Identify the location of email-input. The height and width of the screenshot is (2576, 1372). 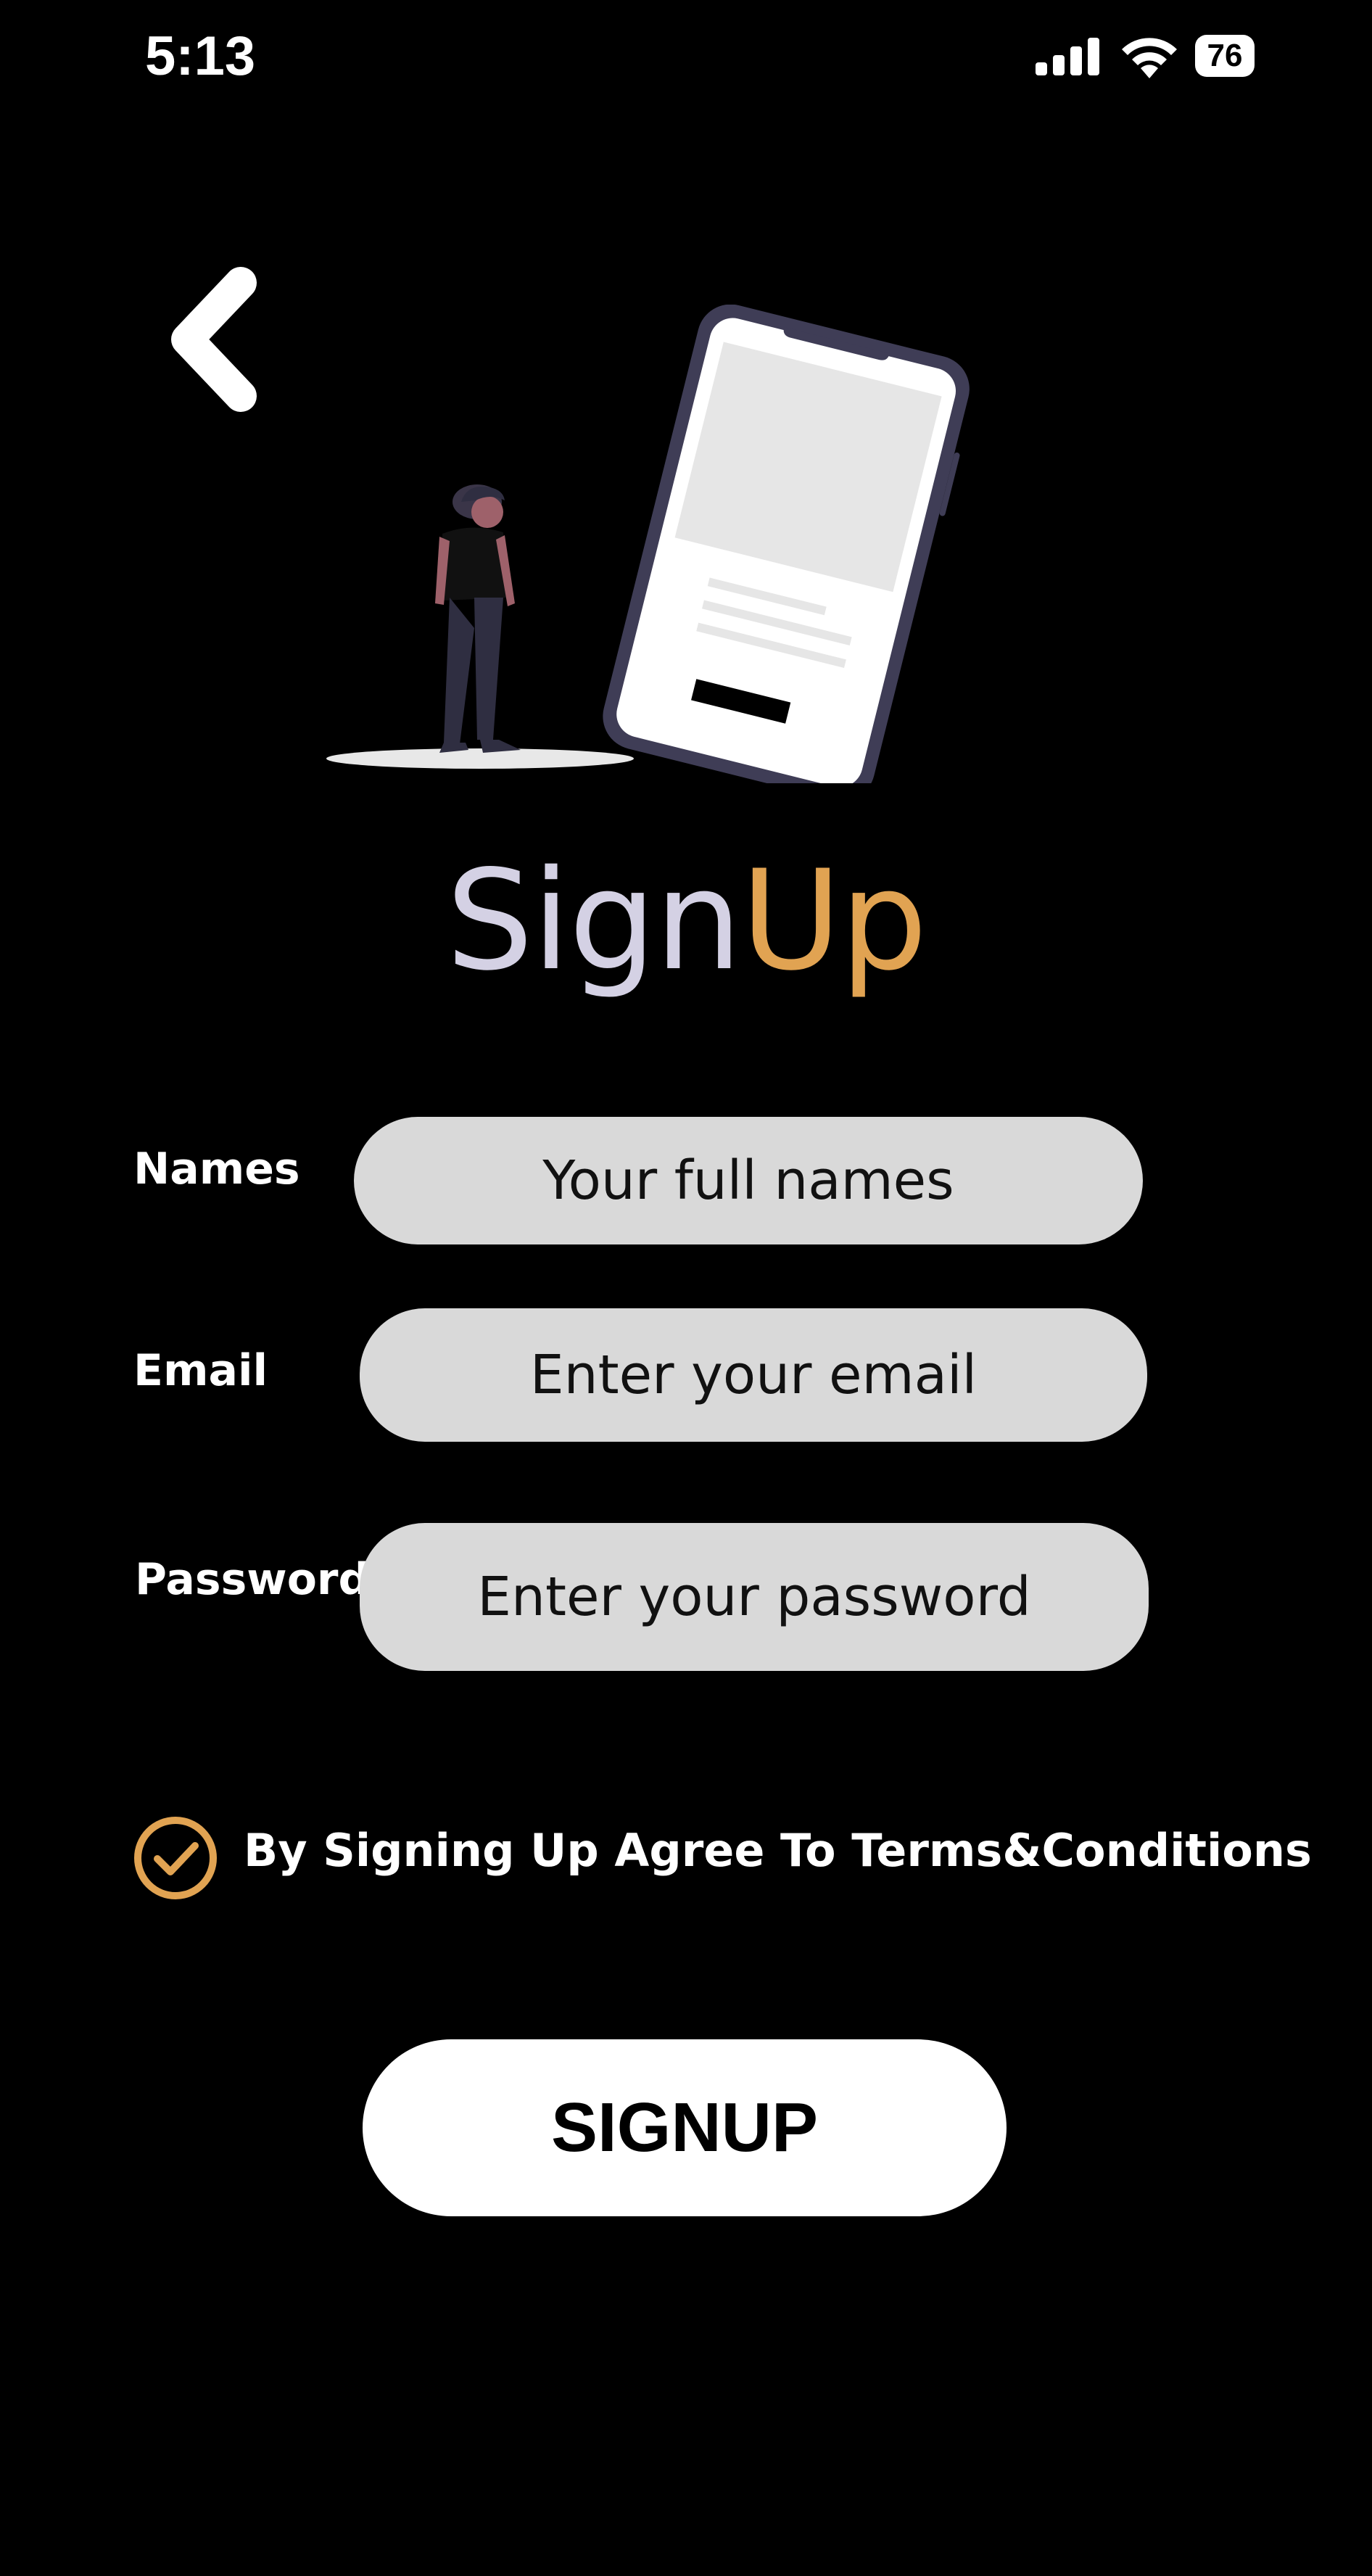
(753, 1375).